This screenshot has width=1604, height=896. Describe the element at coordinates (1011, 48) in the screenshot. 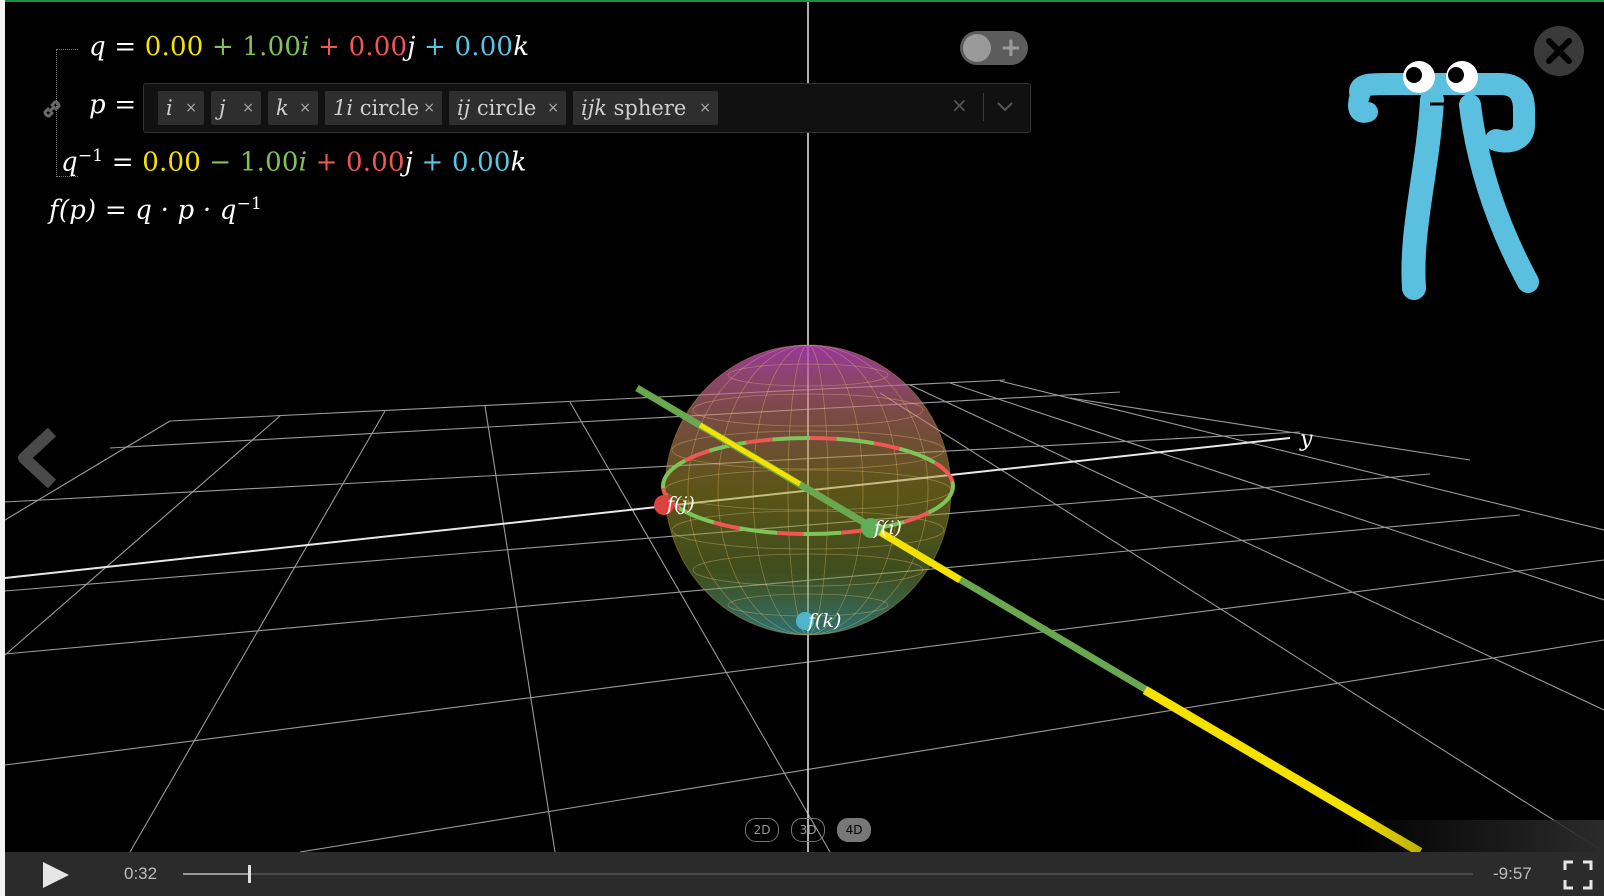

I see `toggle-add-icon: +` at that location.